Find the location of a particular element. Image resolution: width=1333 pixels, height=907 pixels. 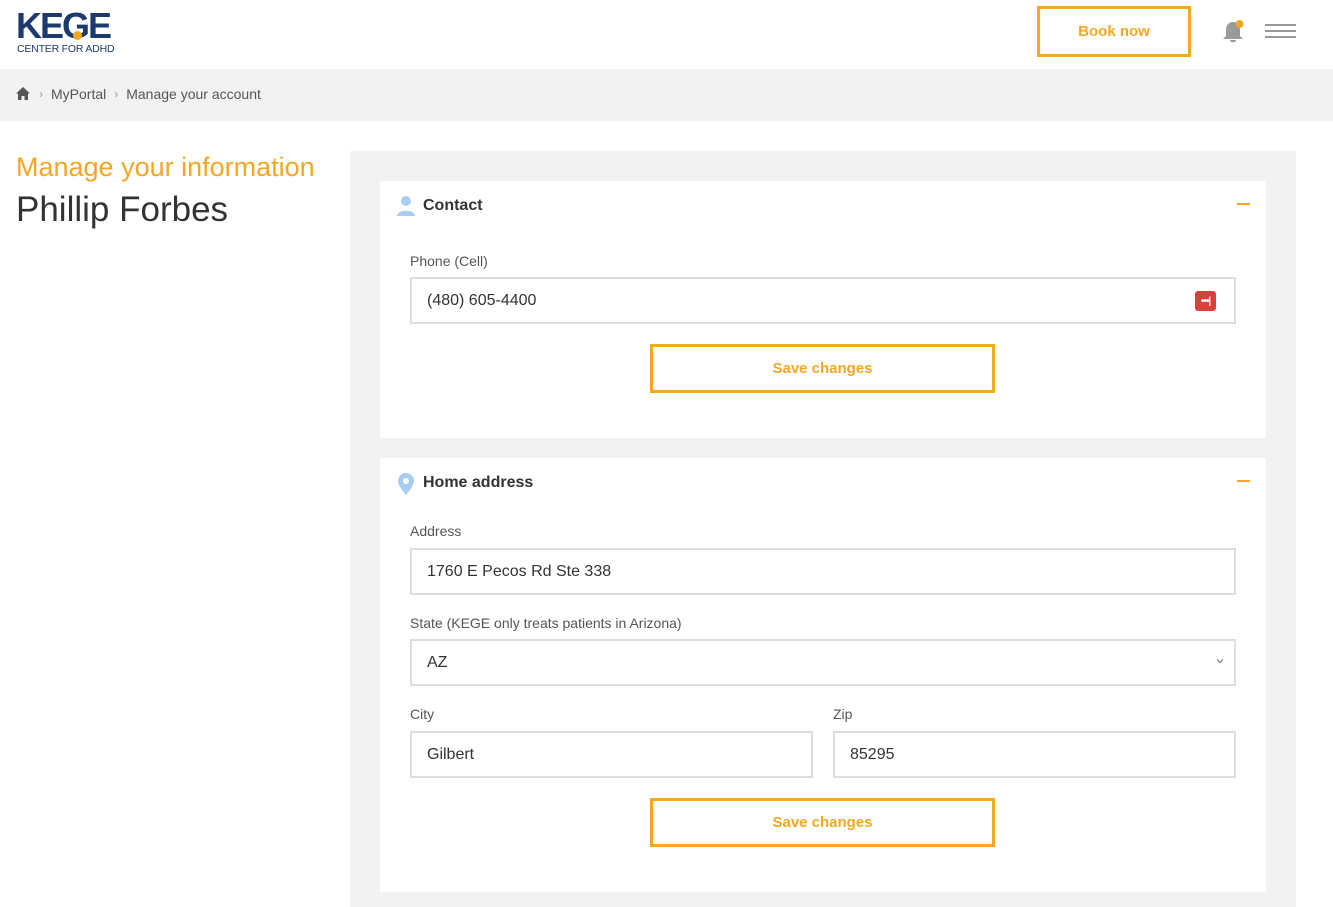

breadcrumb-bar: › MyPortal › Manage your account is located at coordinates (666, 95).